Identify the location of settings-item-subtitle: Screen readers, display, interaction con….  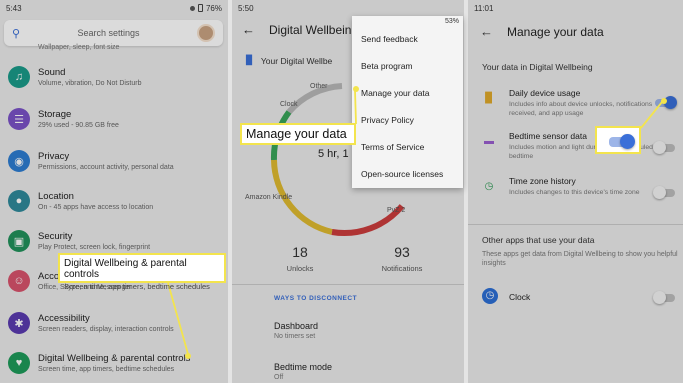
(106, 329).